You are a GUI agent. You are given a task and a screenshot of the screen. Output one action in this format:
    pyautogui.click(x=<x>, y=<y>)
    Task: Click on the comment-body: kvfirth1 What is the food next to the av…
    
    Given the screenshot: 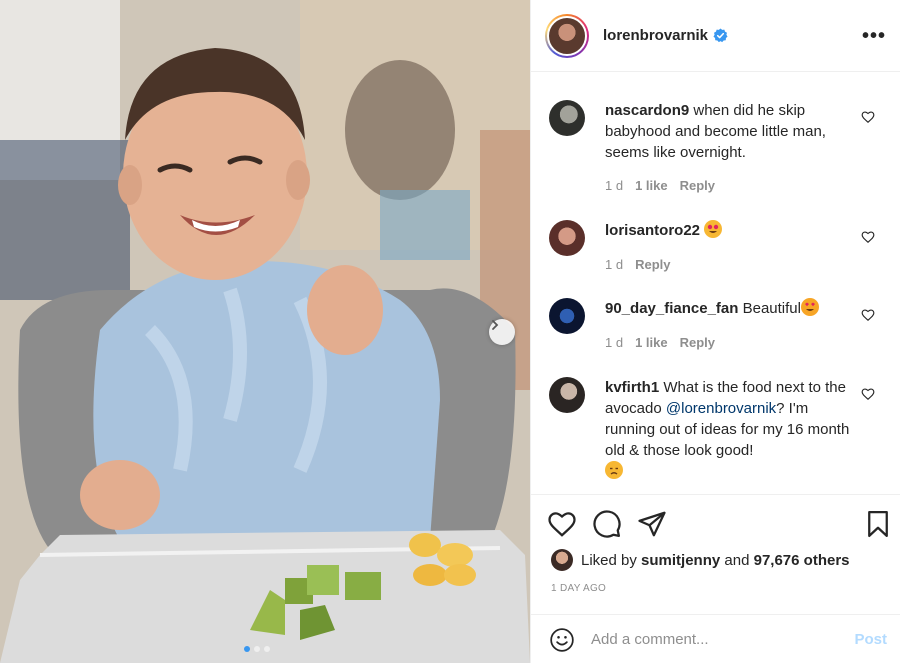 What is the action you would take?
    pyautogui.click(x=730, y=429)
    